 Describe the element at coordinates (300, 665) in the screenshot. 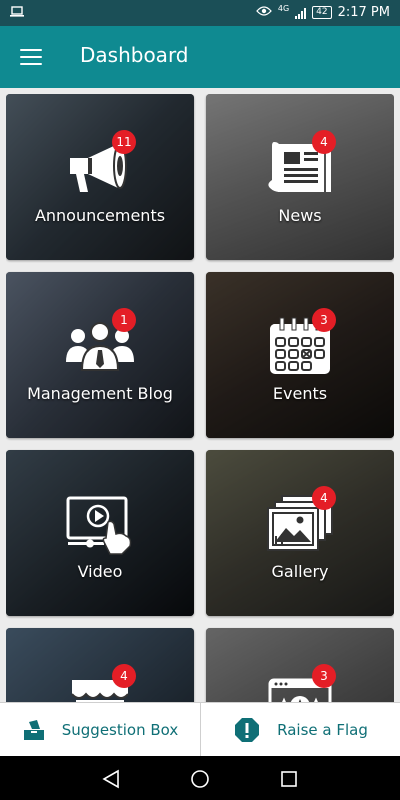

I see `tile-rating: 3` at that location.